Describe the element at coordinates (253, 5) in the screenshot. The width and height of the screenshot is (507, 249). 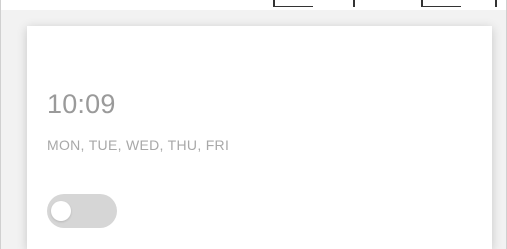
I see `top-edge-strip` at that location.